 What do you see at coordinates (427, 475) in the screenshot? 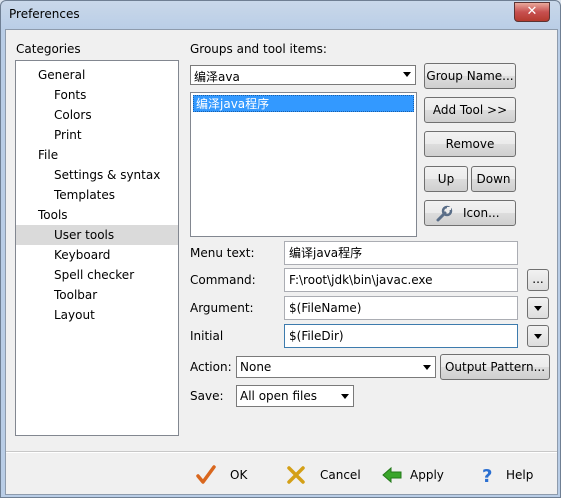
I see `apply-label: Apply` at bounding box center [427, 475].